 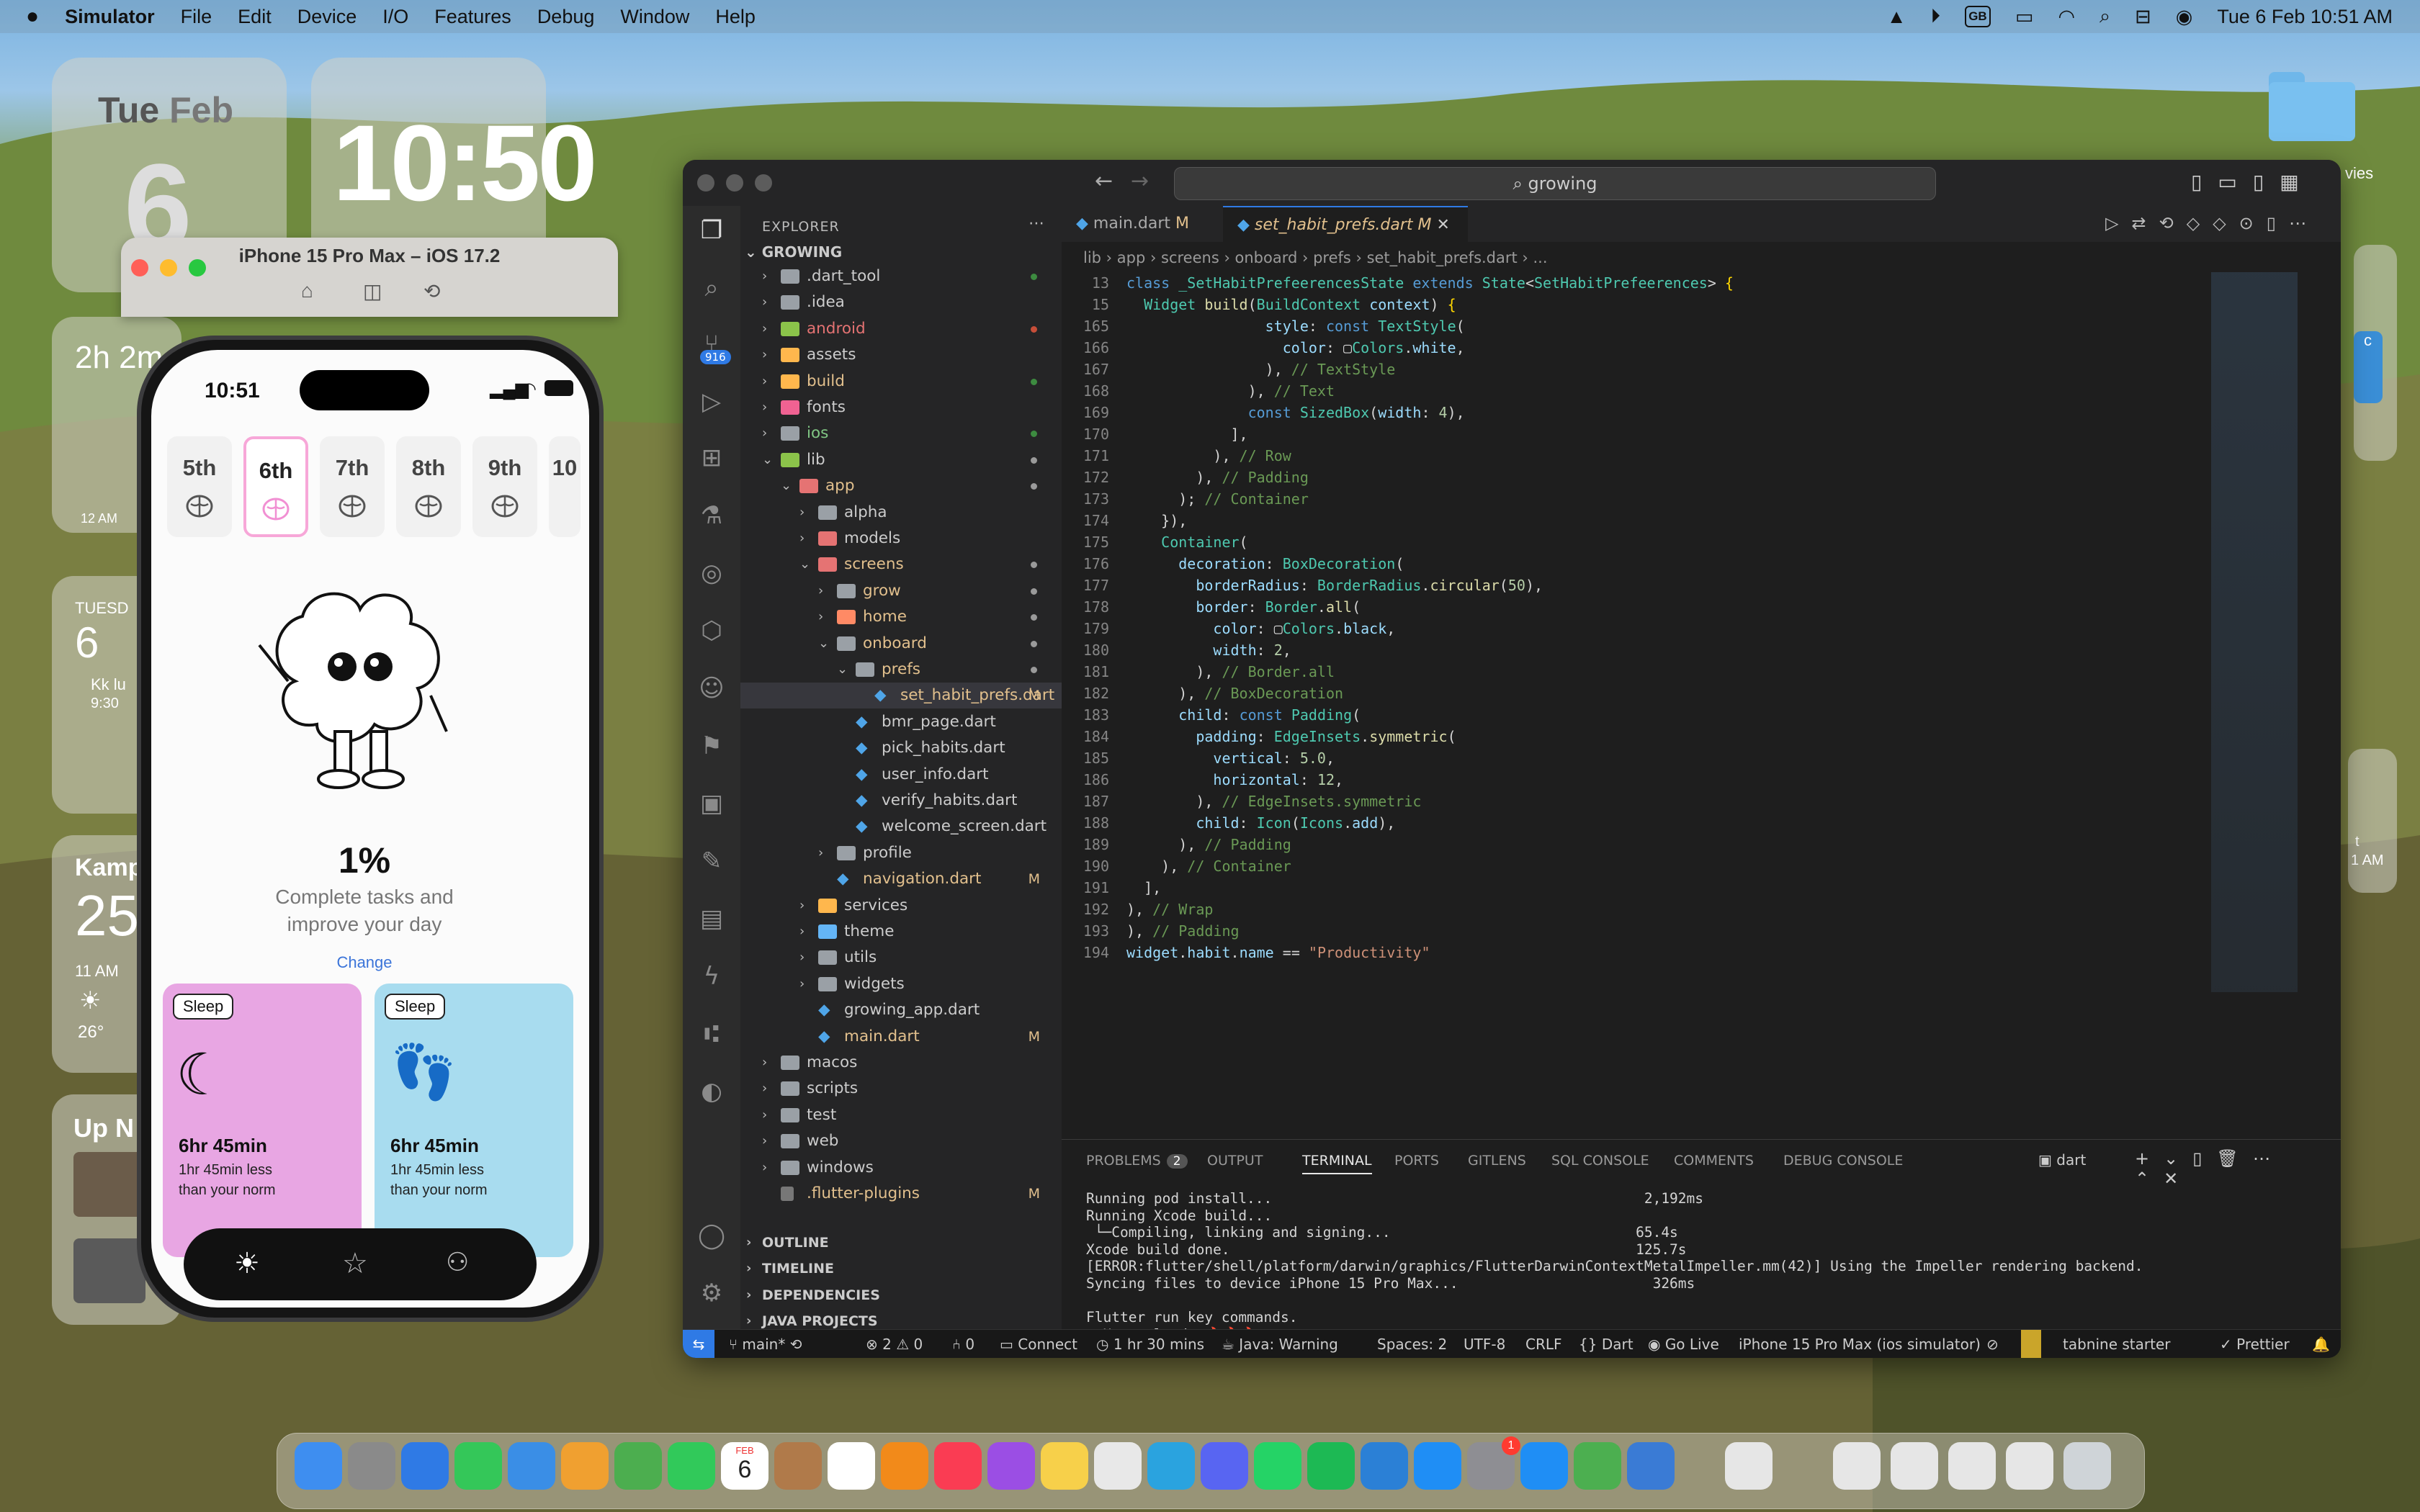 I want to click on facetime-icon, so click(x=691, y=1466).